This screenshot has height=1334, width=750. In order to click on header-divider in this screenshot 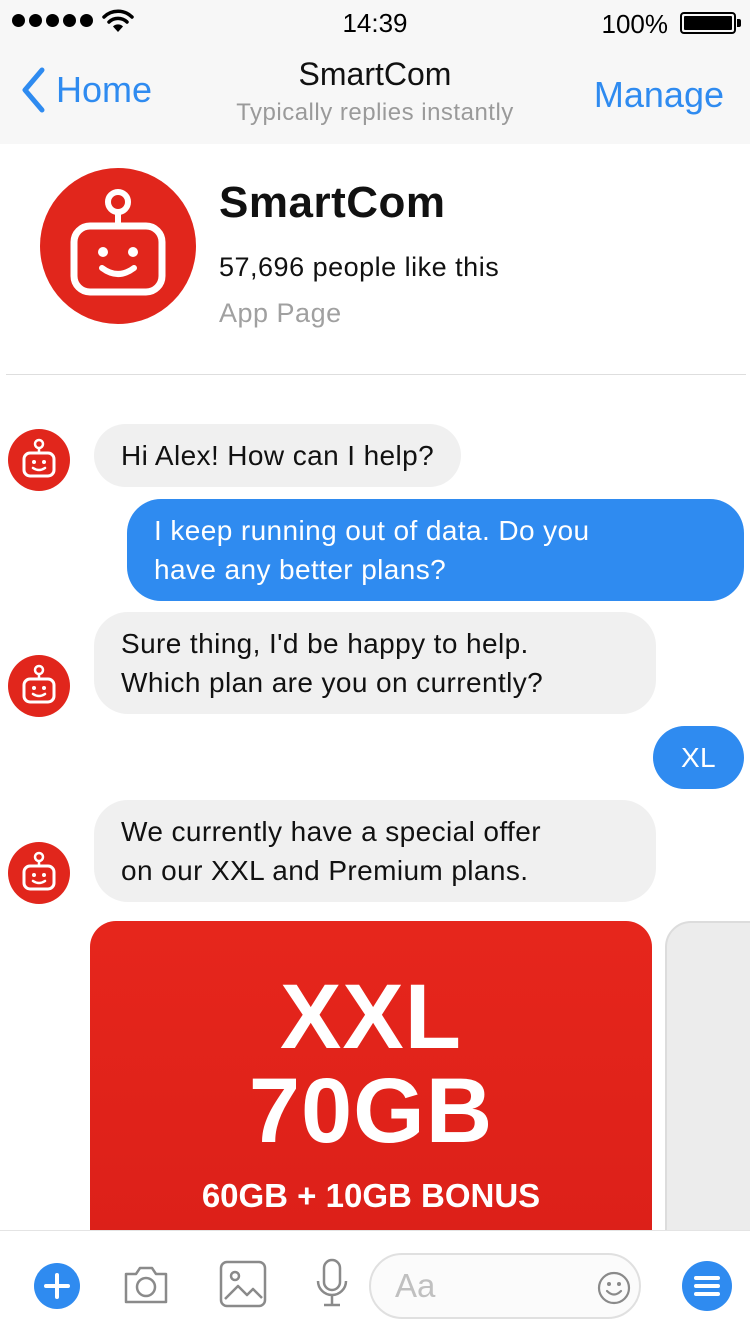, I will do `click(376, 374)`.